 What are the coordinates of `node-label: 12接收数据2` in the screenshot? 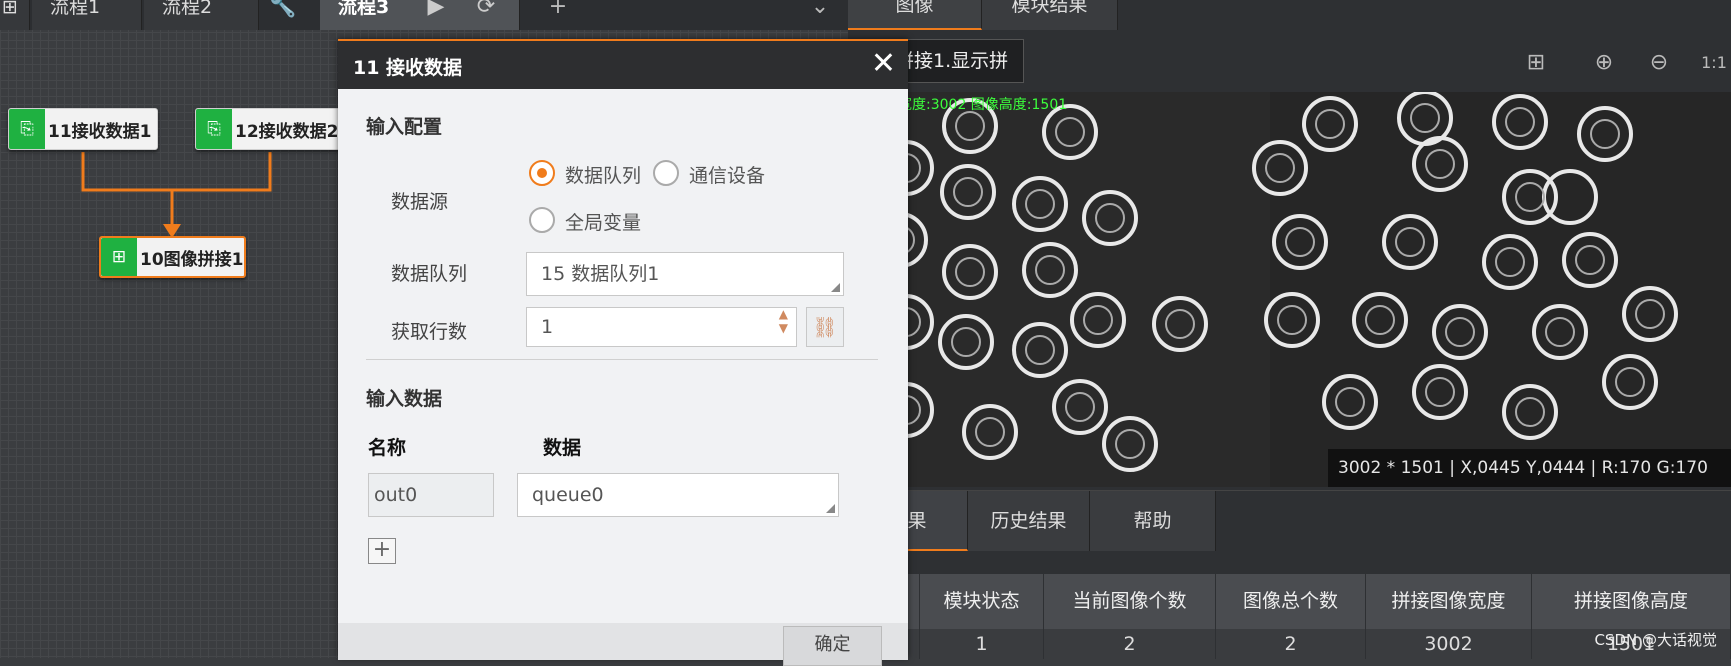 It's located at (287, 131).